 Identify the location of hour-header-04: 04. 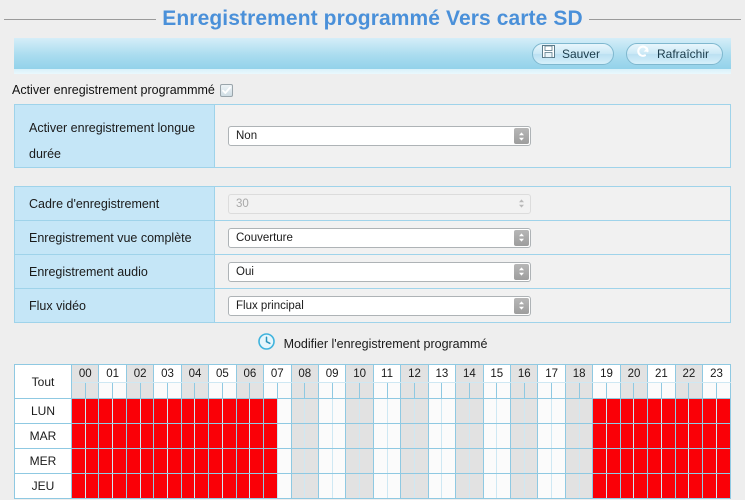
(195, 374).